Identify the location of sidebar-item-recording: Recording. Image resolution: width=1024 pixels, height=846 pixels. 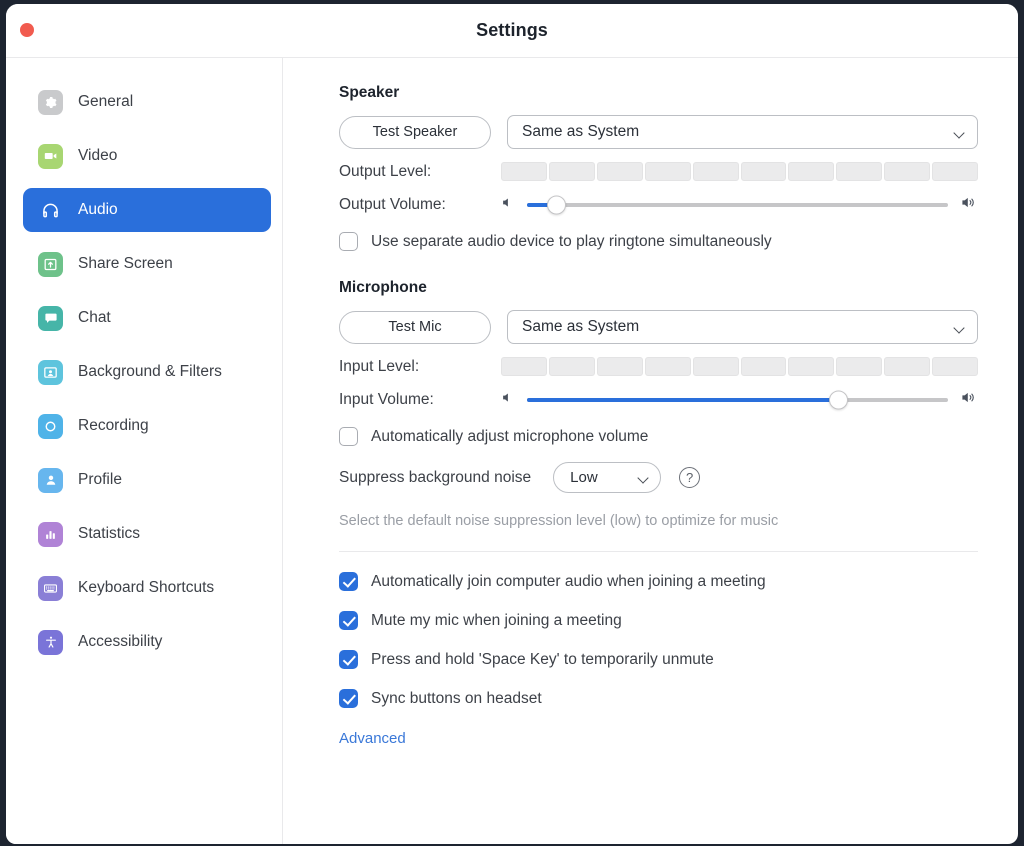
(147, 426).